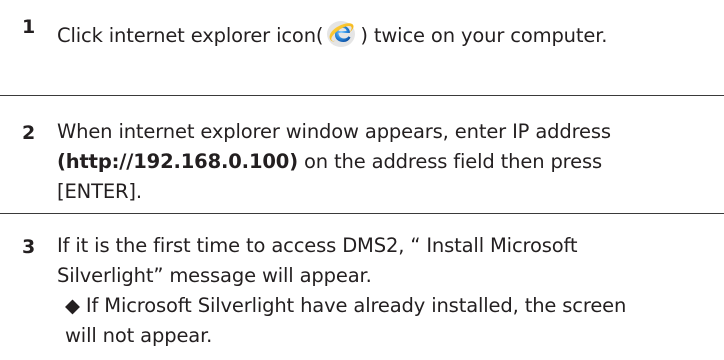 The image size is (724, 360). I want to click on bullet-text-continued: will not appear., so click(139, 335).